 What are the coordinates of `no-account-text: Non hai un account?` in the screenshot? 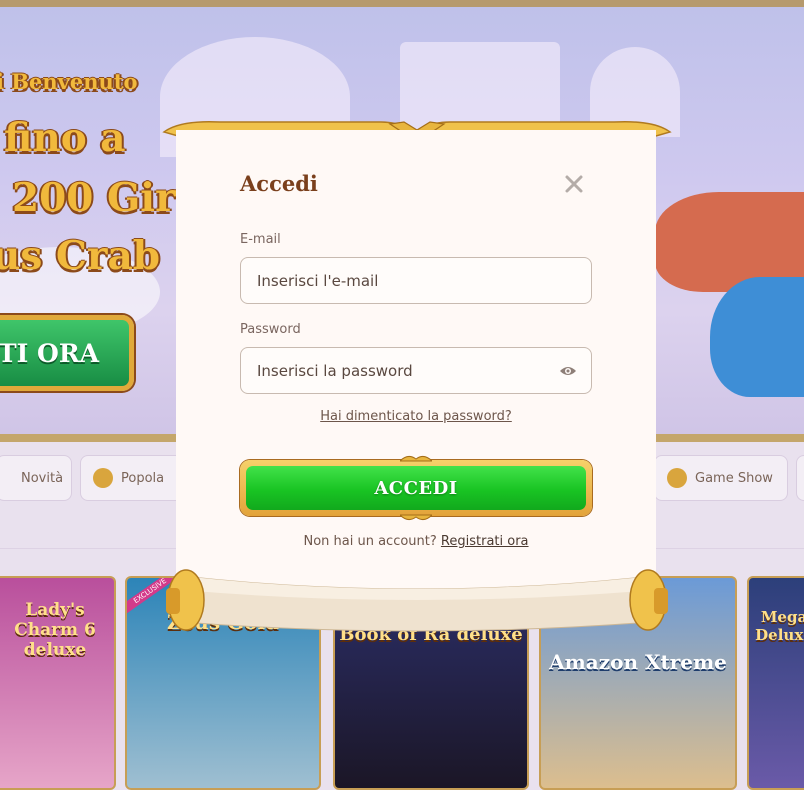 It's located at (370, 541).